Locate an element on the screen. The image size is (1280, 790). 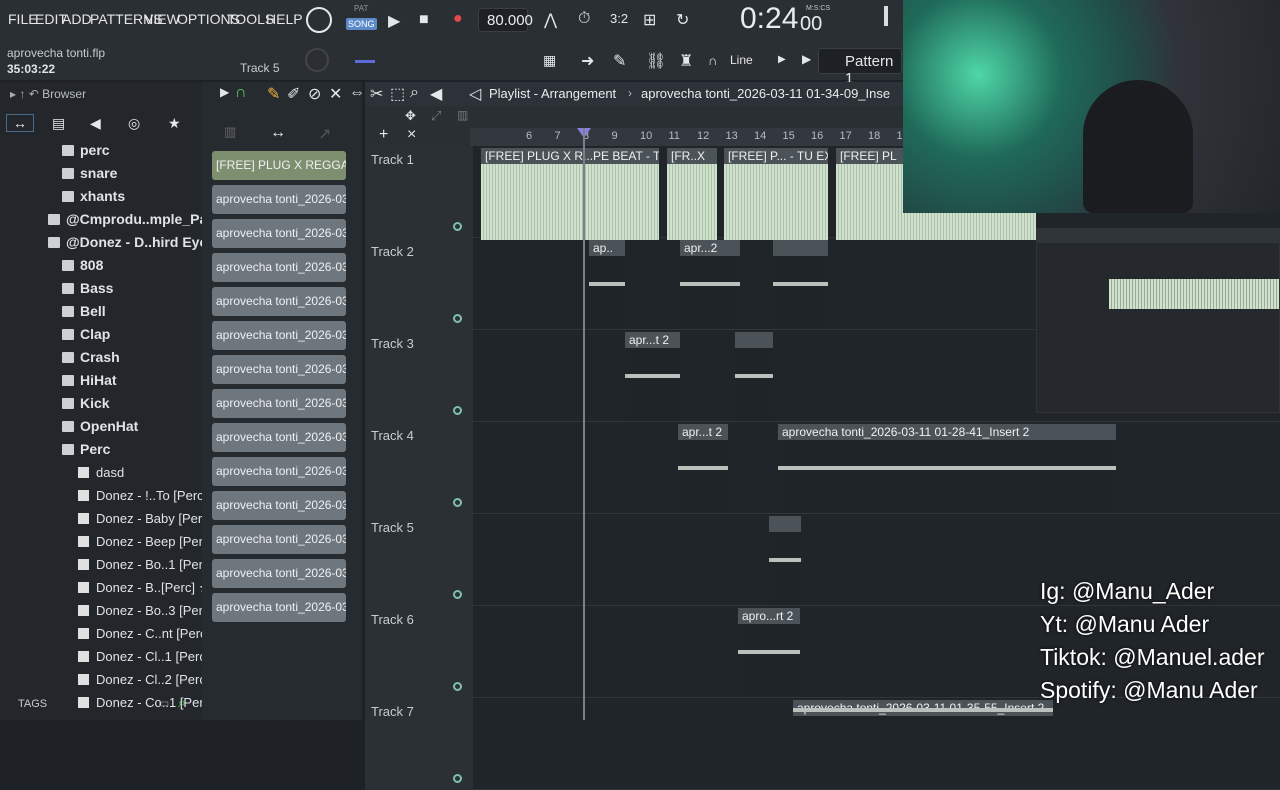
all-files-icon: ↔ is located at coordinates (20, 123).